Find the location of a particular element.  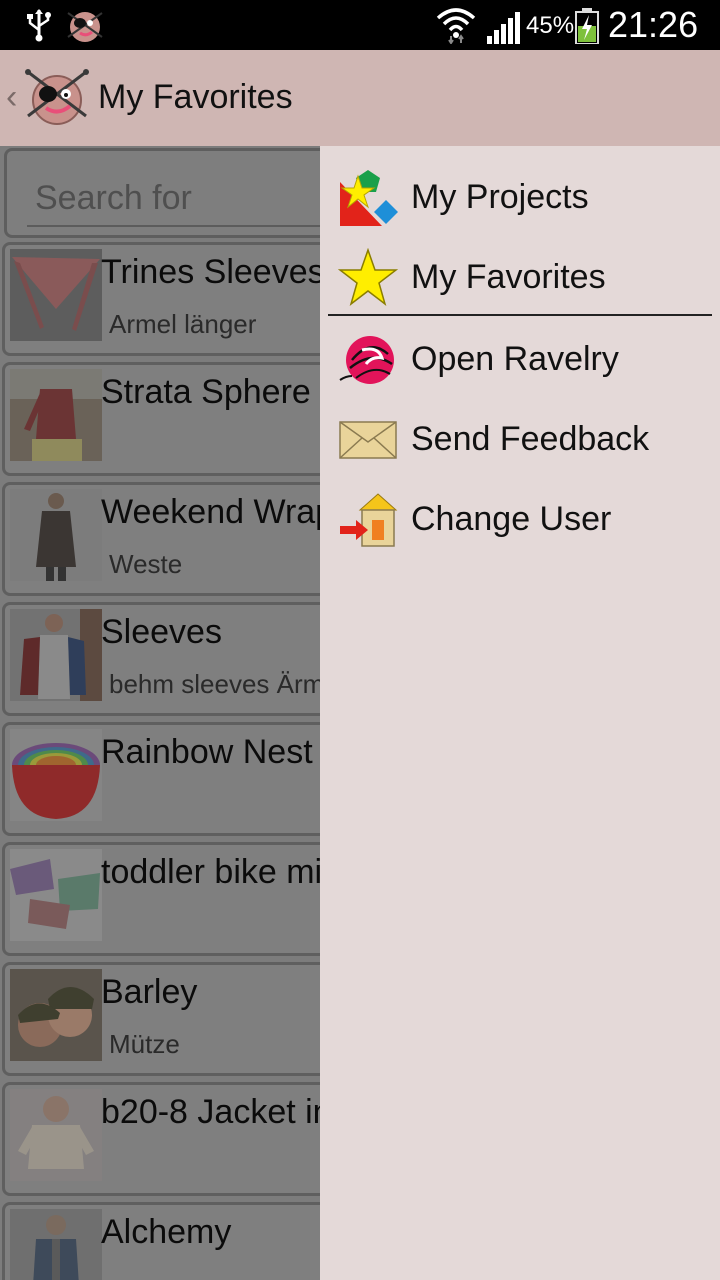

page-title: My Favorites is located at coordinates (195, 97).